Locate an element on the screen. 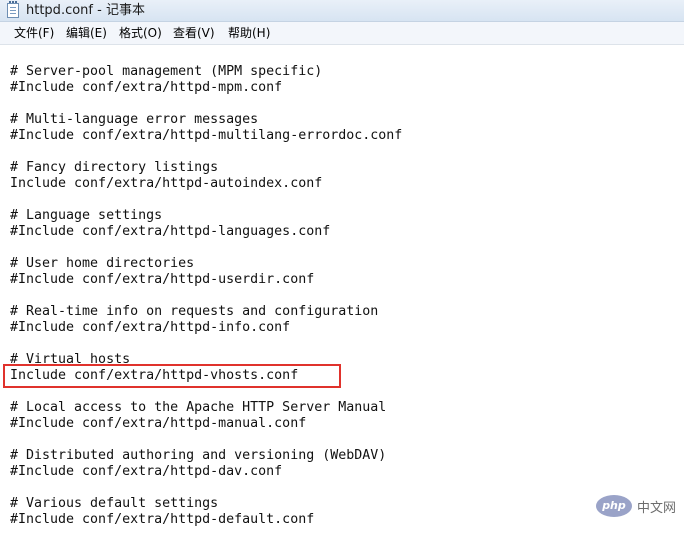 The image size is (684, 539). menu-file: 文件(F) is located at coordinates (34, 33).